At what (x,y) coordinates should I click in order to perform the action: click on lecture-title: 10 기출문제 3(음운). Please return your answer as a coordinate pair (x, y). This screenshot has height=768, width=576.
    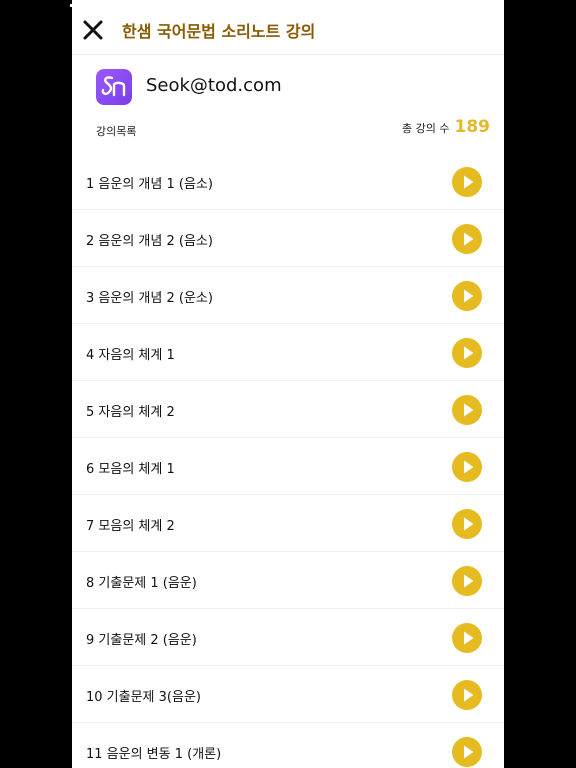
    Looking at the image, I should click on (143, 697).